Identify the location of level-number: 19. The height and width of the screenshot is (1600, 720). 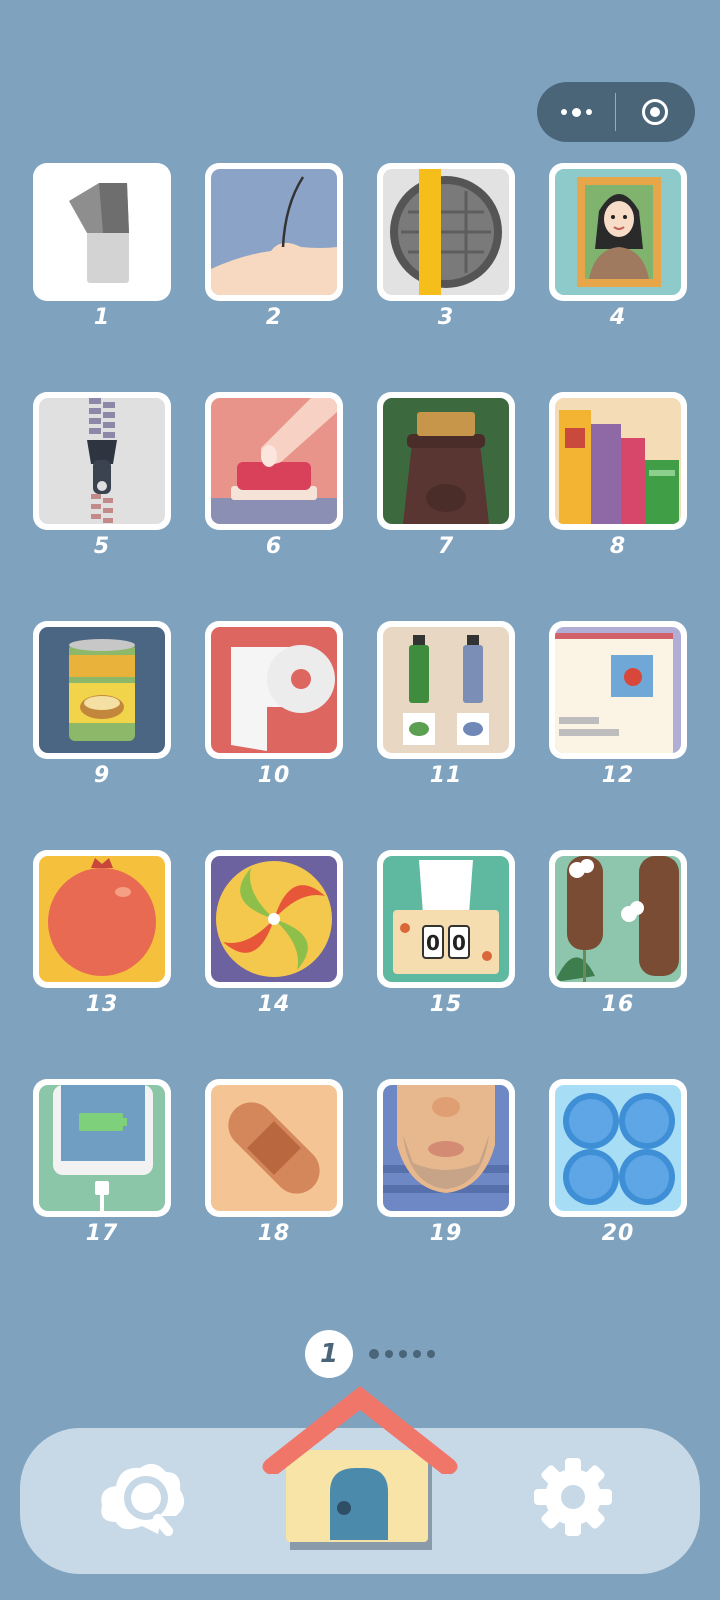
(446, 1233).